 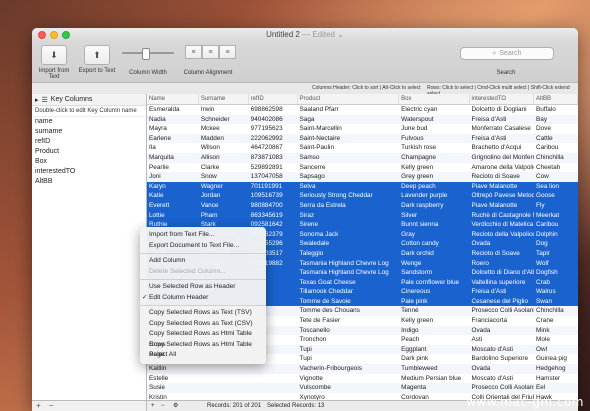 What do you see at coordinates (349, 321) in the screenshot?
I see `table-cell: Tete de Fasier` at bounding box center [349, 321].